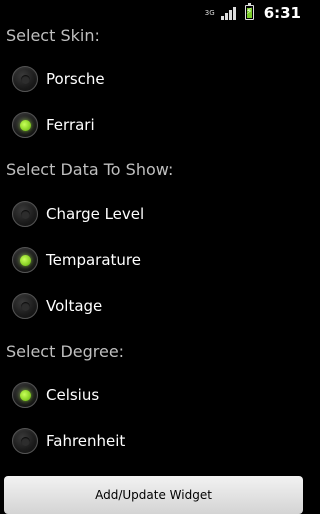  I want to click on radio-option-voltage: Voltage, so click(57, 306).